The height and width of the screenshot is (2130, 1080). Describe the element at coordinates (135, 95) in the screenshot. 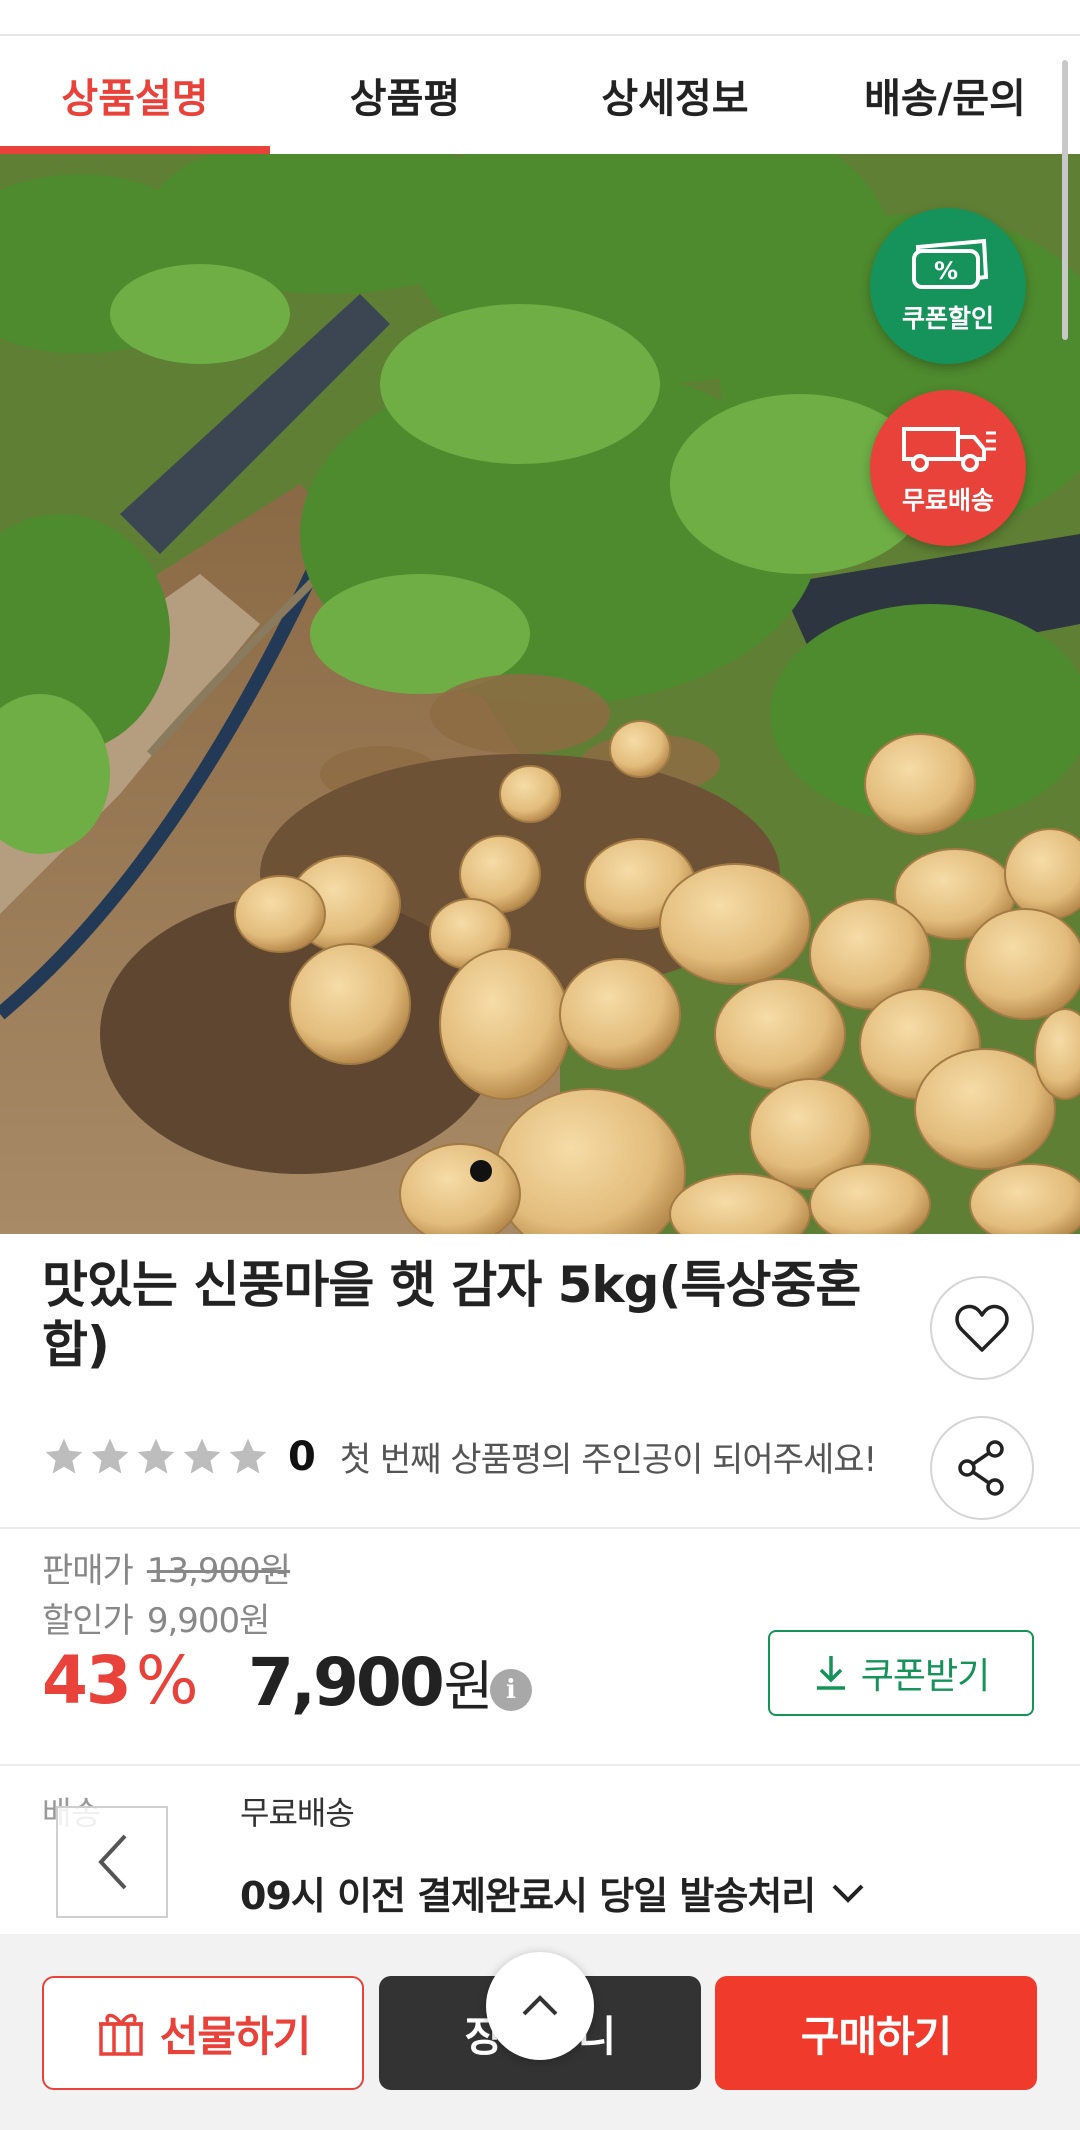

I see `tab-description: 상품설명` at that location.